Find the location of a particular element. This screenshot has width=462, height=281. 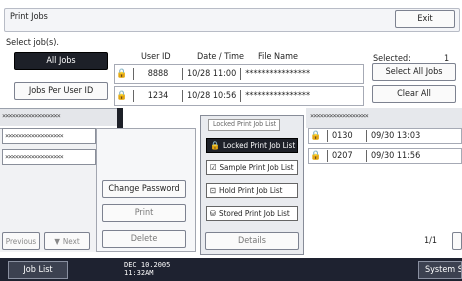

print-button: Print is located at coordinates (144, 213).